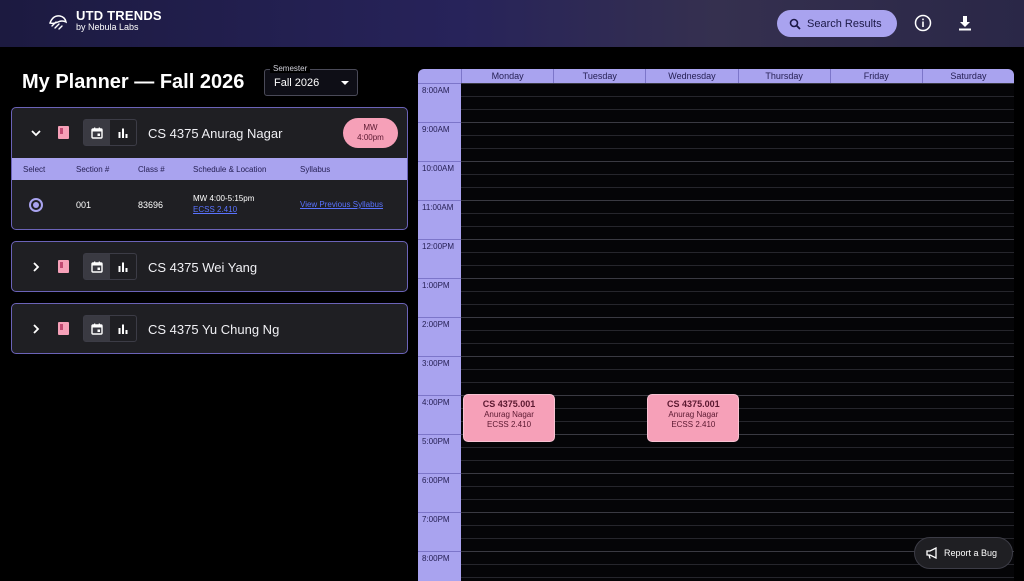 The image size is (1024, 581). Describe the element at coordinates (203, 267) in the screenshot. I see `course-title: CS 4375 Wei Yang` at that location.